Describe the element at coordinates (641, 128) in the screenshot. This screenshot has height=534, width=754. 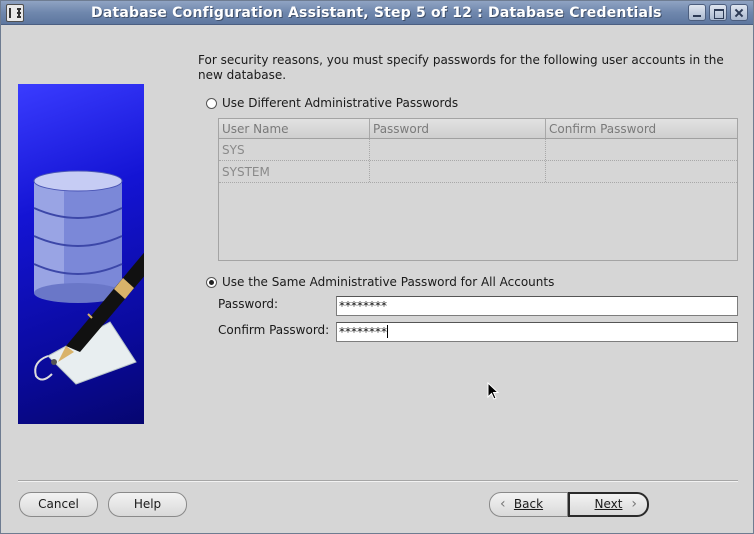
I see `column-header-confirm-password: Confirm Password` at that location.